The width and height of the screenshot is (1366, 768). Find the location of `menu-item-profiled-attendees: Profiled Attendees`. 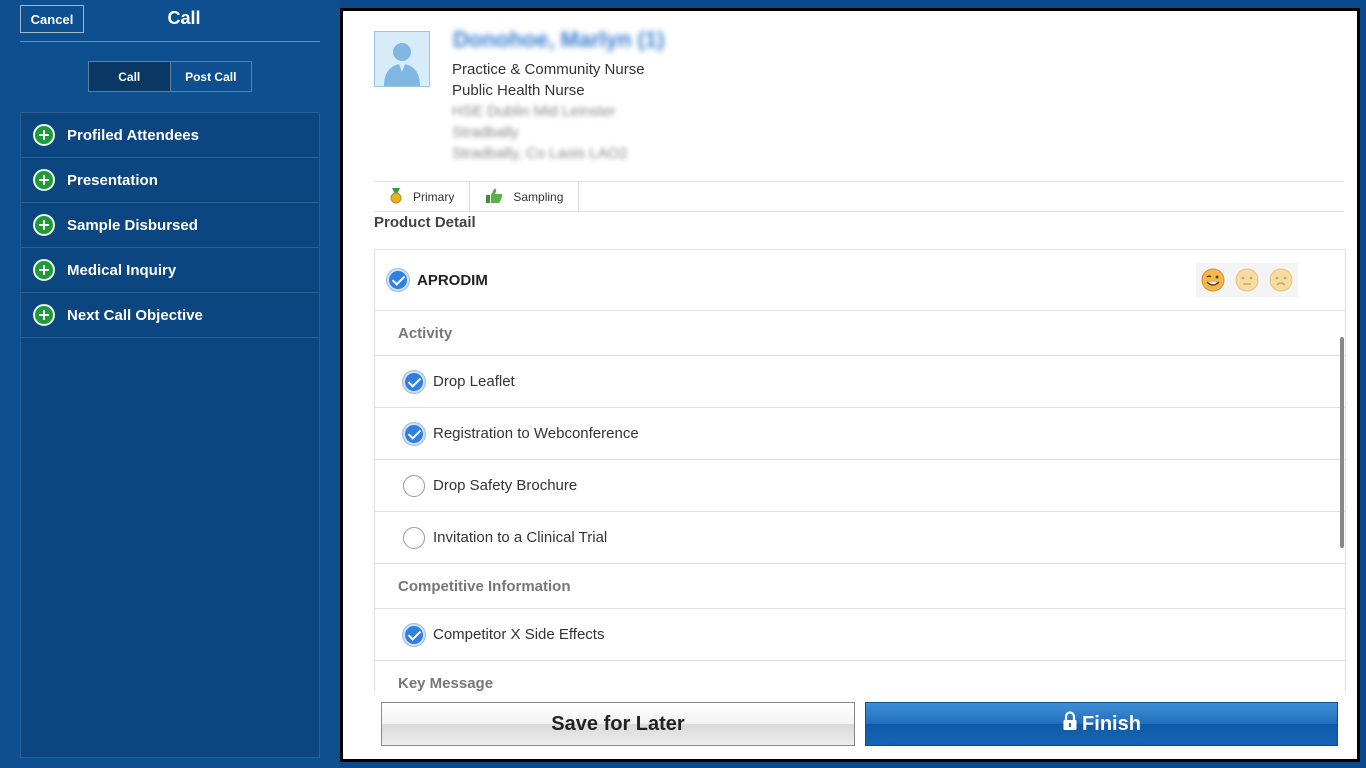

menu-item-profiled-attendees: Profiled Attendees is located at coordinates (170, 135).